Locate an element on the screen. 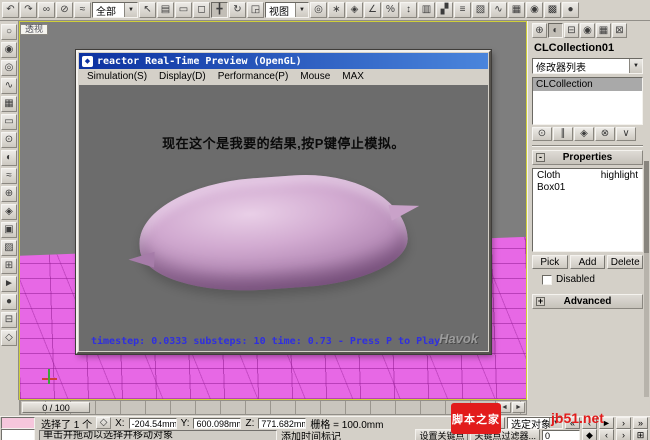 The width and height of the screenshot is (650, 440). reactor-cloth-modifier-icon is located at coordinates (9, 248).